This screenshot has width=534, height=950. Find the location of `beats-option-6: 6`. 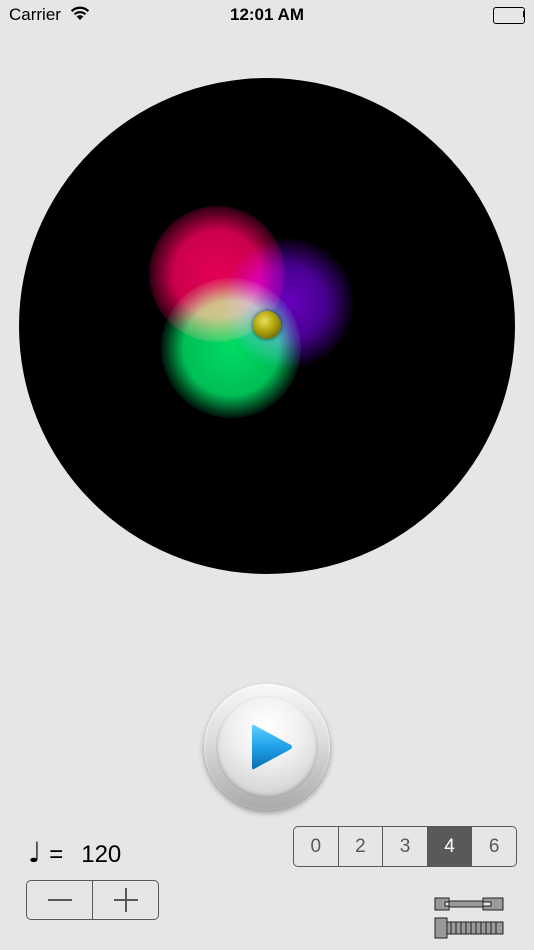

beats-option-6: 6 is located at coordinates (493, 846).